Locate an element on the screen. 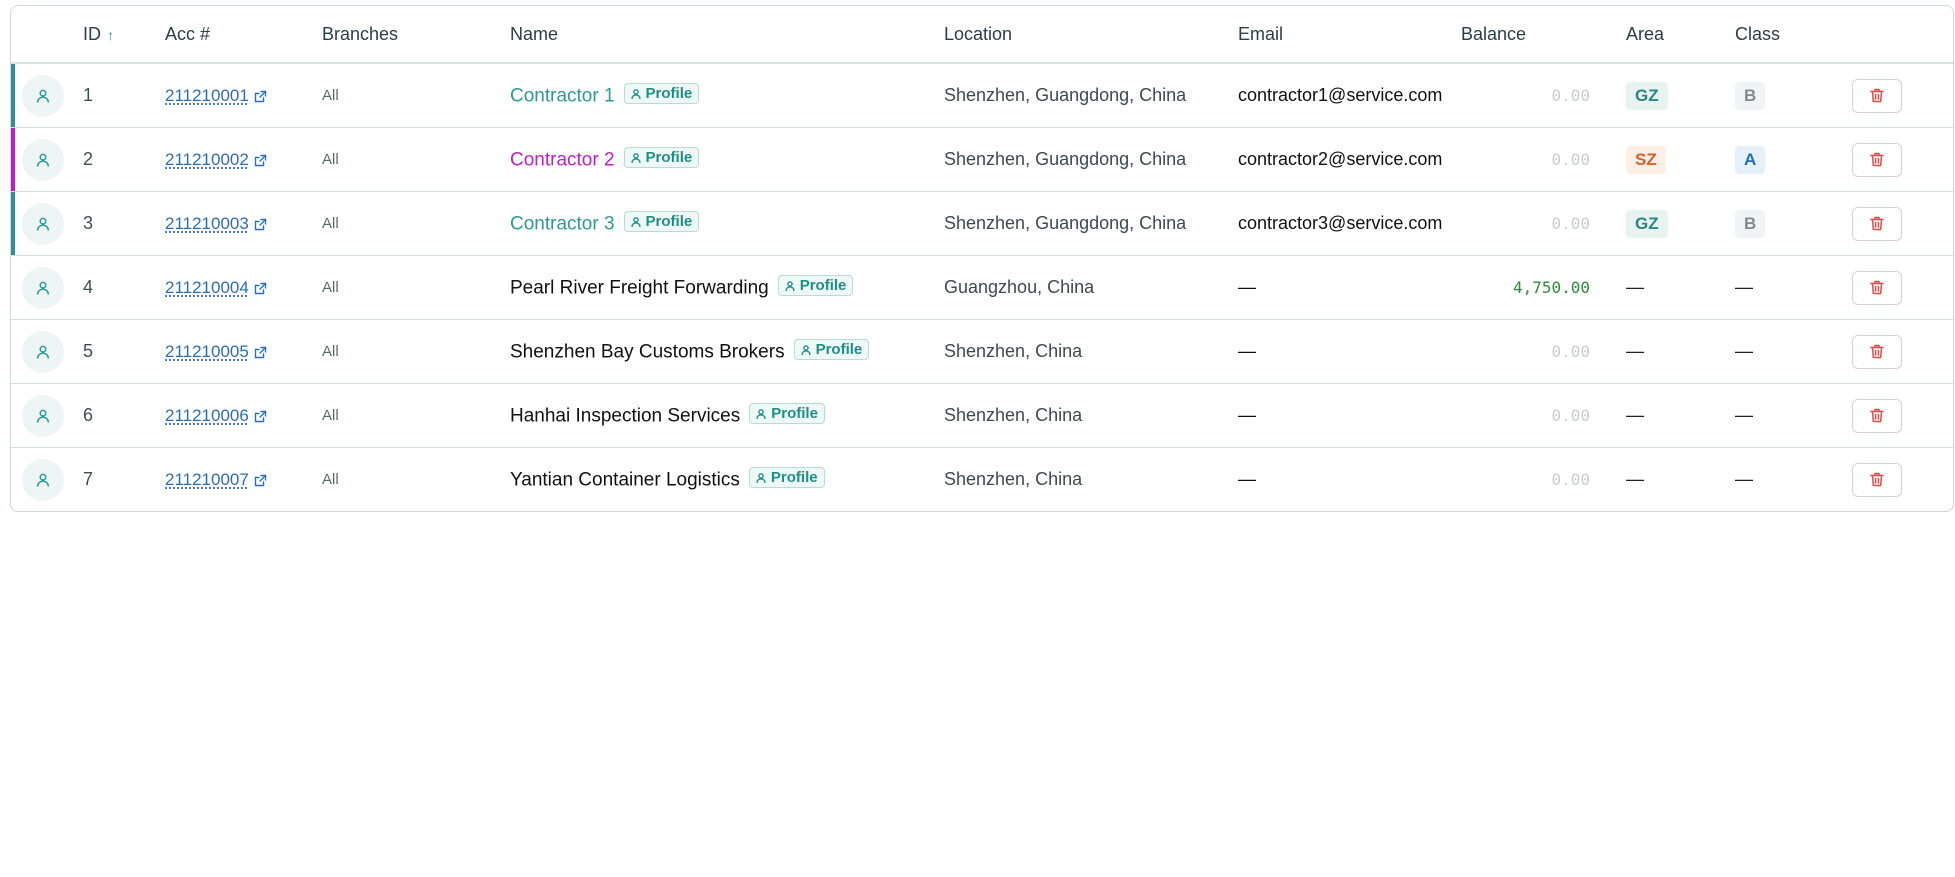 The width and height of the screenshot is (1955, 877). account-cell: 211210003 is located at coordinates (243, 223).